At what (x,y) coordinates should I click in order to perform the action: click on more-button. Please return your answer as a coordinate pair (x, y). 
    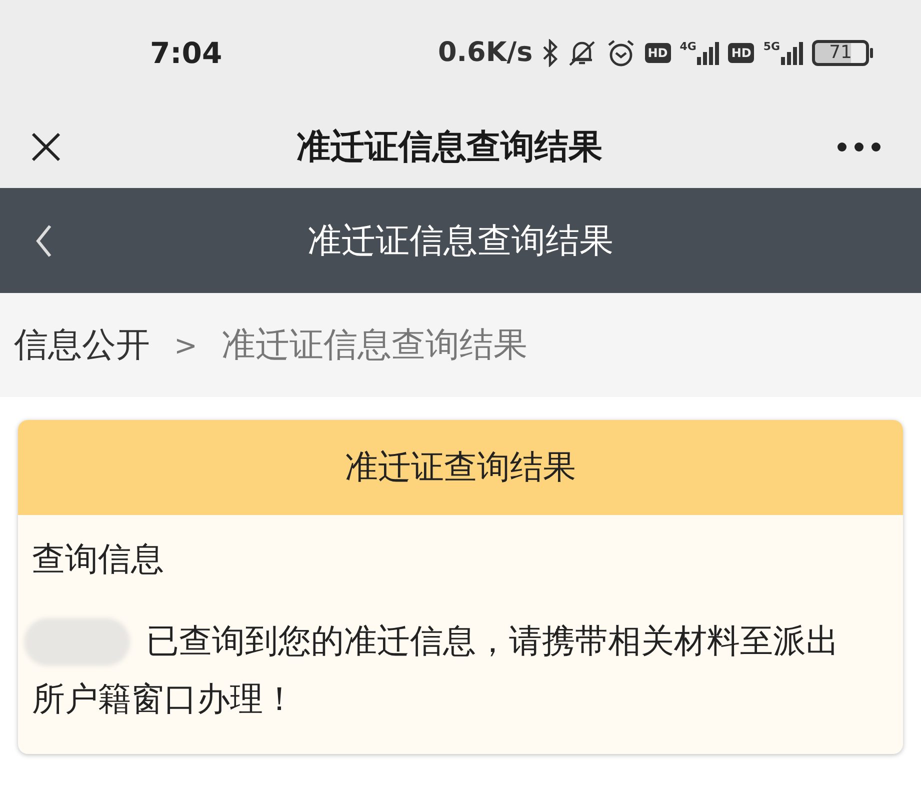
    Looking at the image, I should click on (859, 147).